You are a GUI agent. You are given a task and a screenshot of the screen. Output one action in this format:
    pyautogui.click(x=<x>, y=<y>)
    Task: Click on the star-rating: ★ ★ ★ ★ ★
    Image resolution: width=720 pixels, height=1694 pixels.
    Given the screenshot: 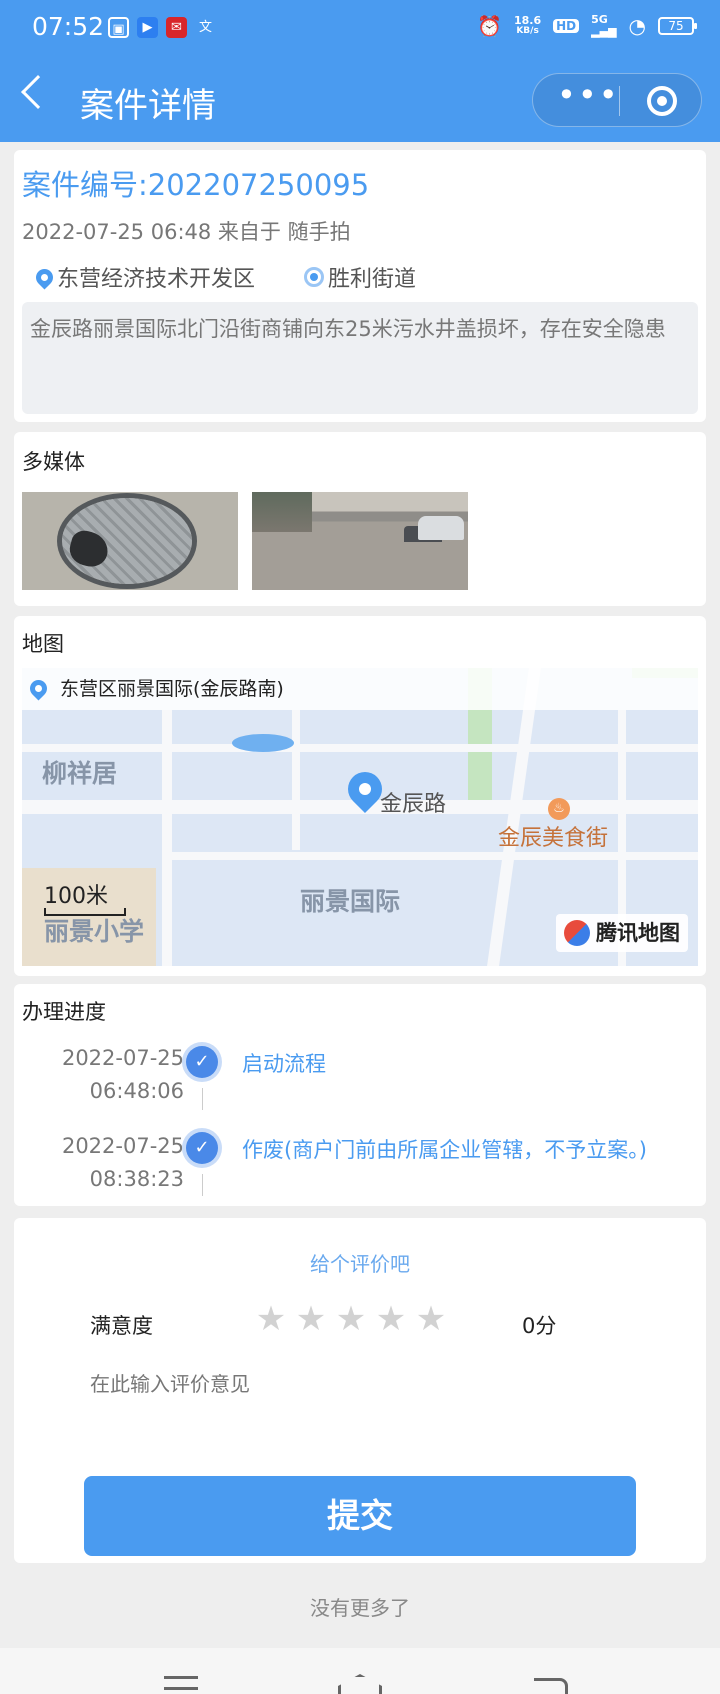 What is the action you would take?
    pyautogui.click(x=351, y=1319)
    